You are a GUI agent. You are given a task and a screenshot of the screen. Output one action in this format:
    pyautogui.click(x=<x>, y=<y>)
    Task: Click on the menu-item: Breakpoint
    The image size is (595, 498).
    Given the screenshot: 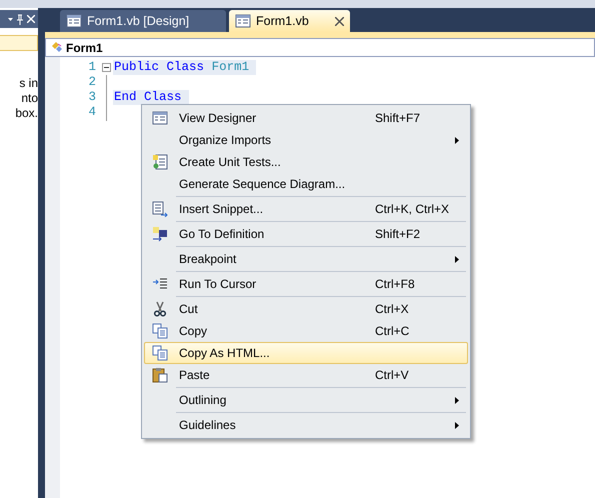 What is the action you would take?
    pyautogui.click(x=306, y=259)
    